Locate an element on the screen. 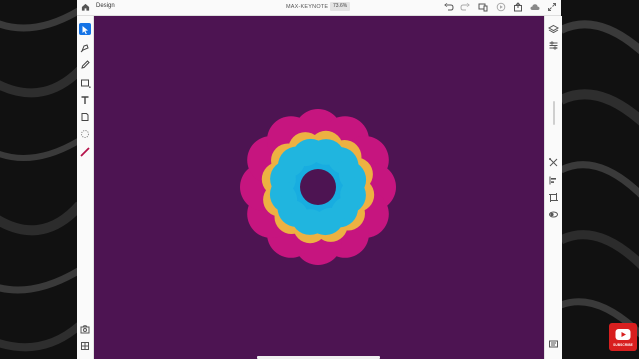 The height and width of the screenshot is (359, 639). play-preview-icon is located at coordinates (501, 7).